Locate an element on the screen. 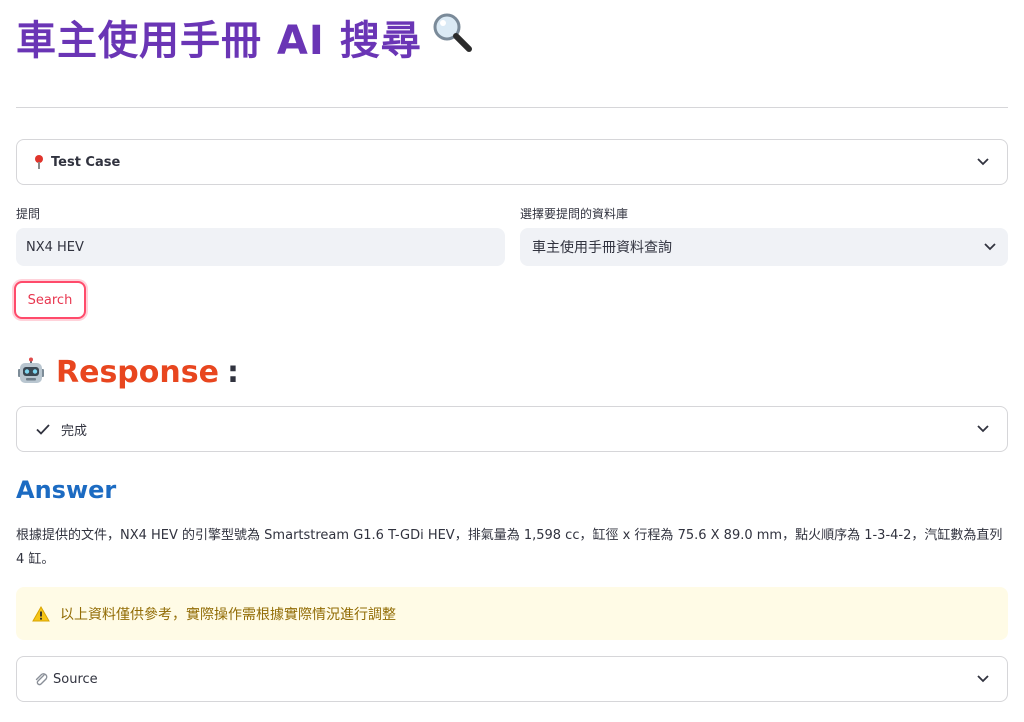 Image resolution: width=1024 pixels, height=722 pixels. page-title: 車主使用手冊 AI 搜尋 is located at coordinates (245, 37).